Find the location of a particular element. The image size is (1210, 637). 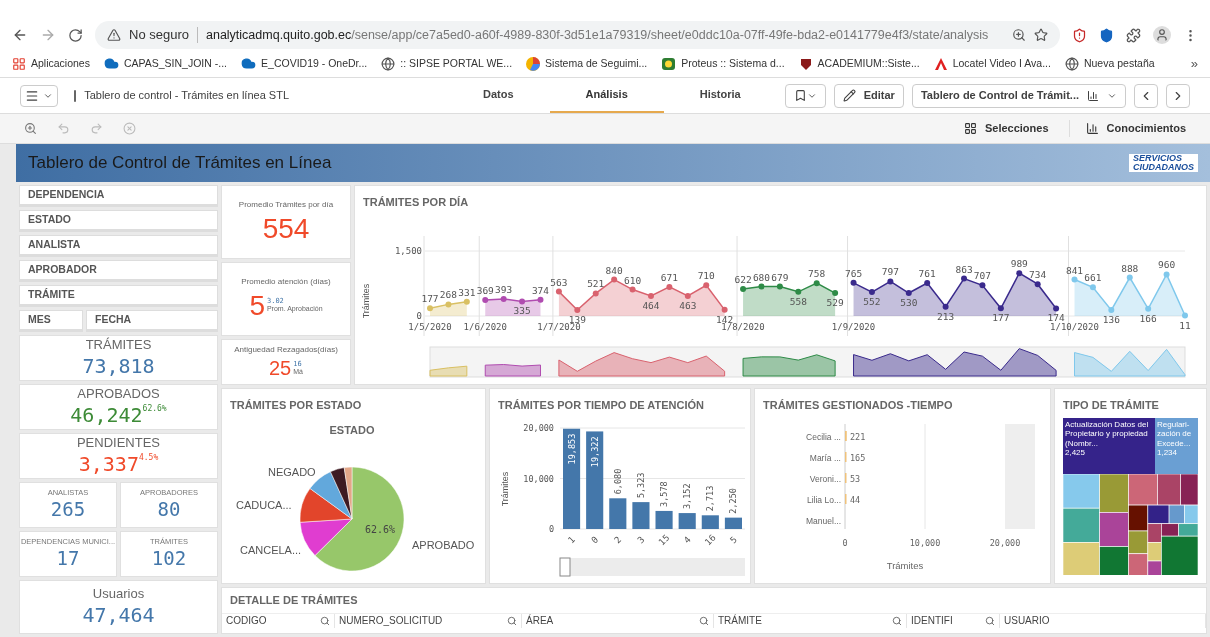

cloud-icon is located at coordinates (111, 63).